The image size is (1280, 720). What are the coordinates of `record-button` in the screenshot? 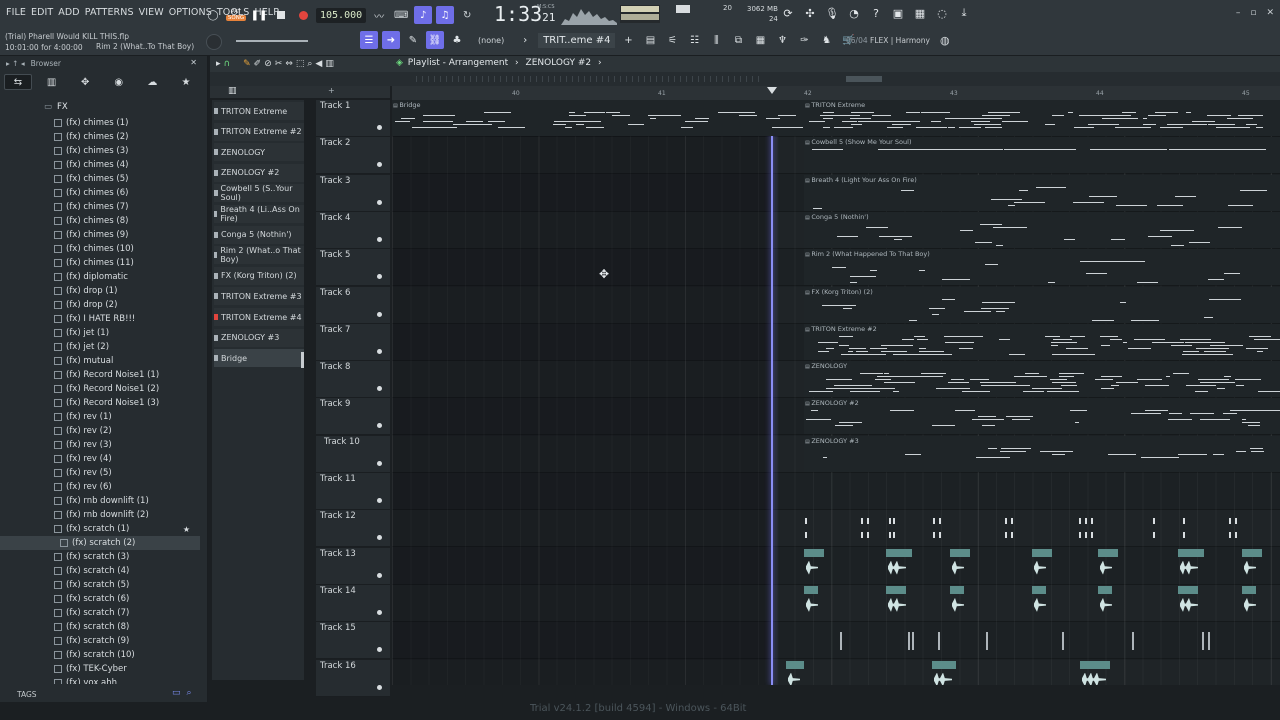 It's located at (303, 15).